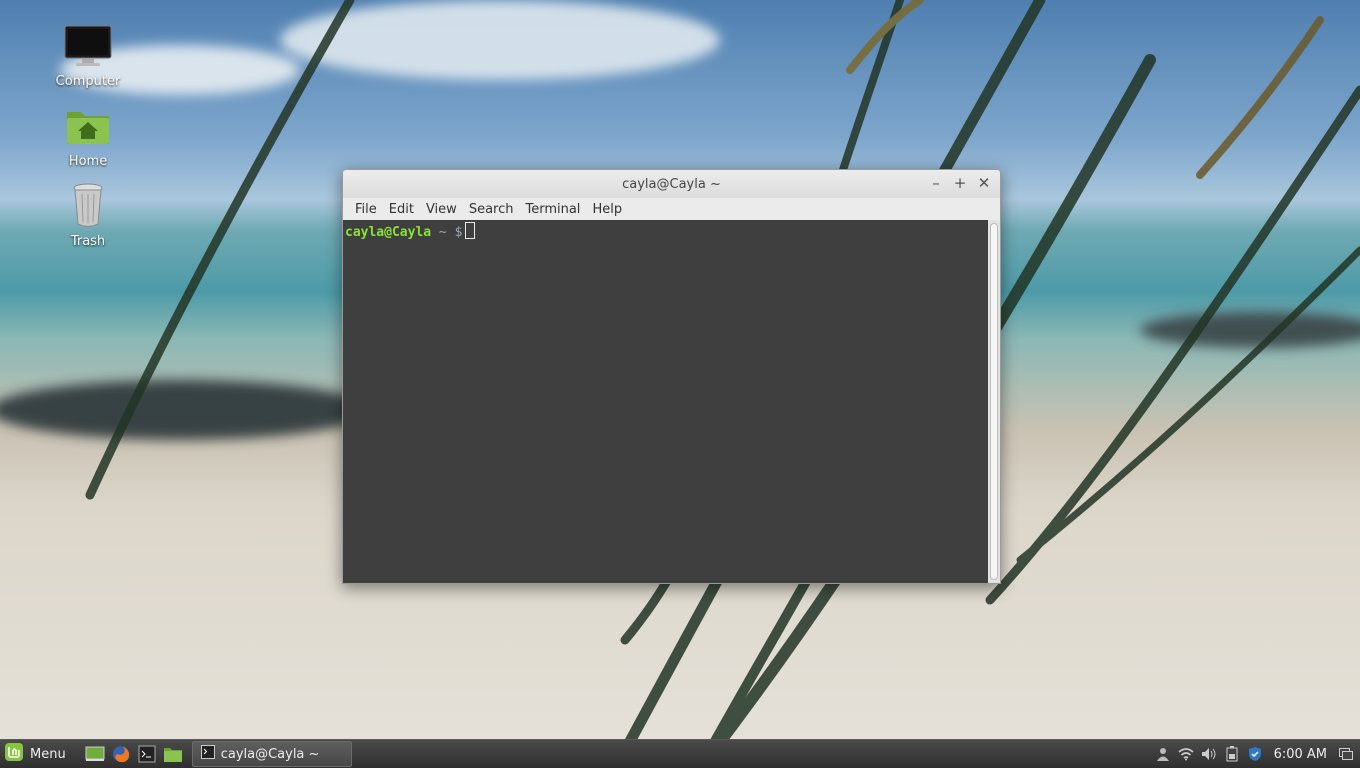 Image resolution: width=1360 pixels, height=768 pixels. Describe the element at coordinates (607, 209) in the screenshot. I see `menu-help: Help` at that location.